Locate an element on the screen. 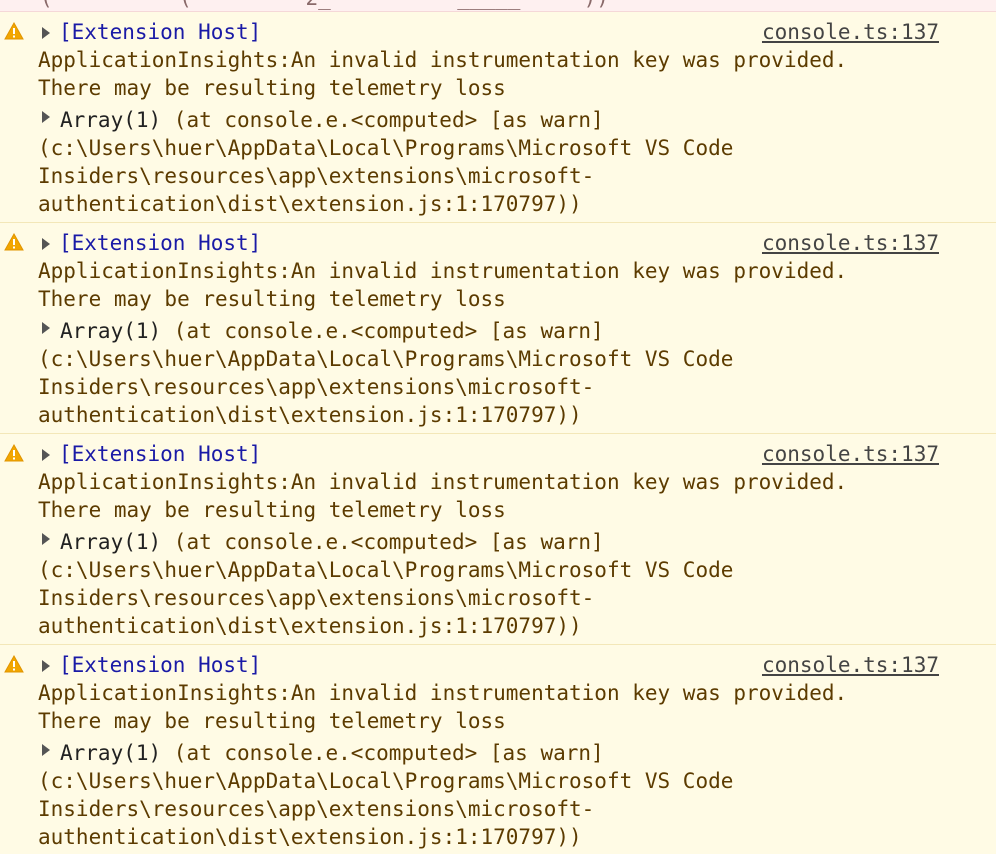  previous-message-strip: ( ( 2_ _____ )) is located at coordinates (498, 6).